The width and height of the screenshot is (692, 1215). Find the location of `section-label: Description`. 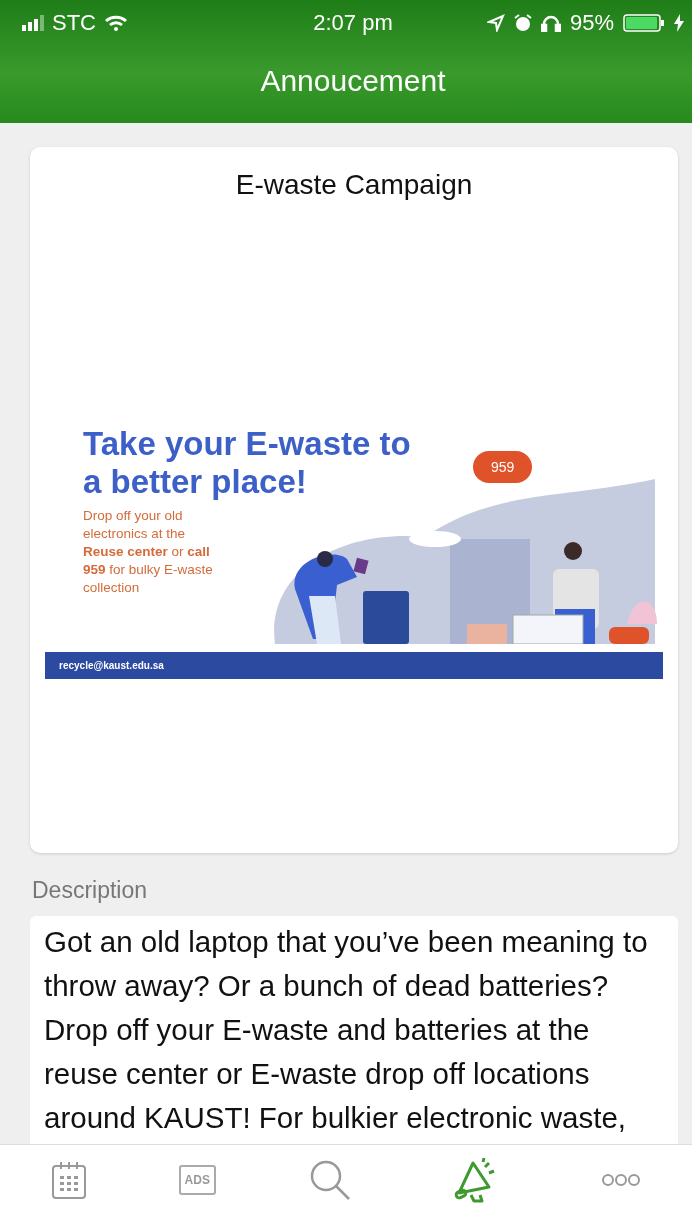

section-label: Description is located at coordinates (90, 890).